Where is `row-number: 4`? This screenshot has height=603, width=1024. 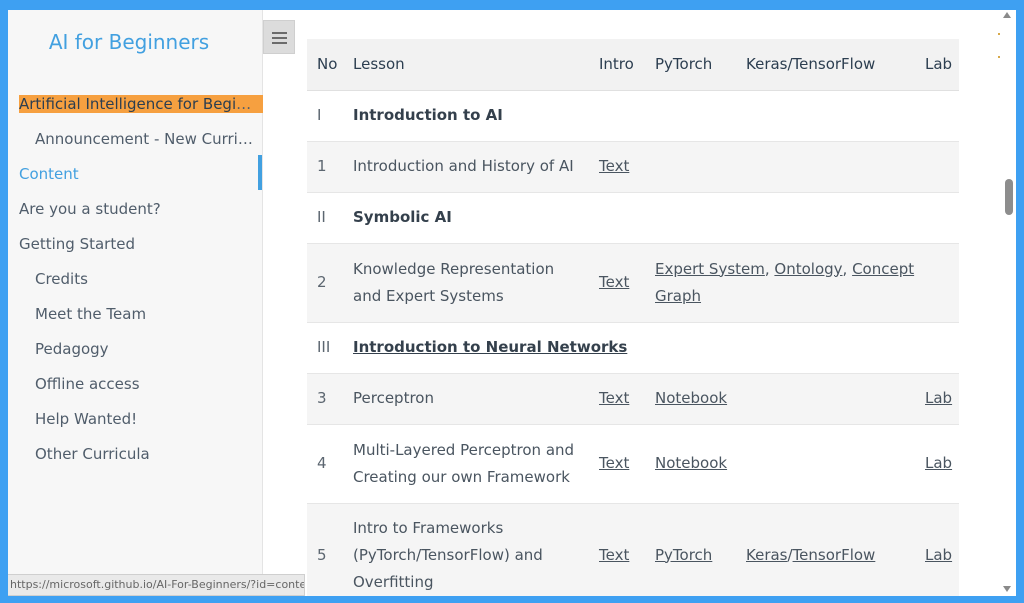
row-number: 4 is located at coordinates (322, 463).